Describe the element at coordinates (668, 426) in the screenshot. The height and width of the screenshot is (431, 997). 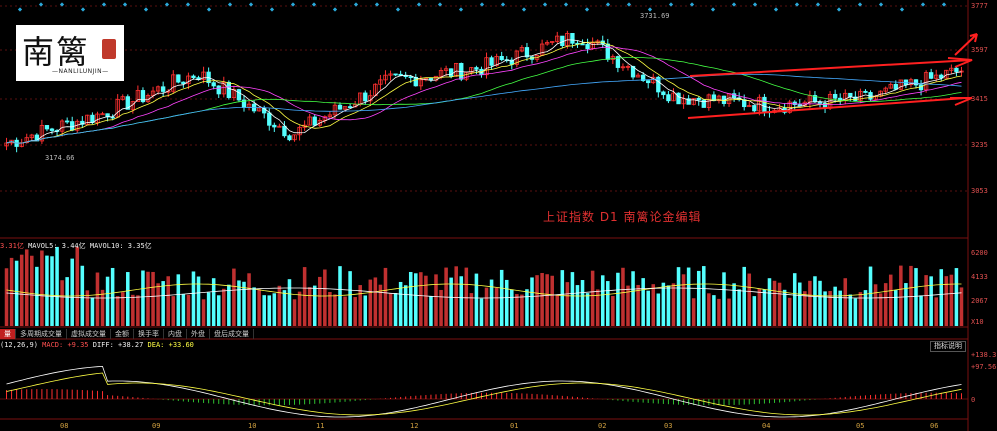
I see `date-tick: 03` at that location.